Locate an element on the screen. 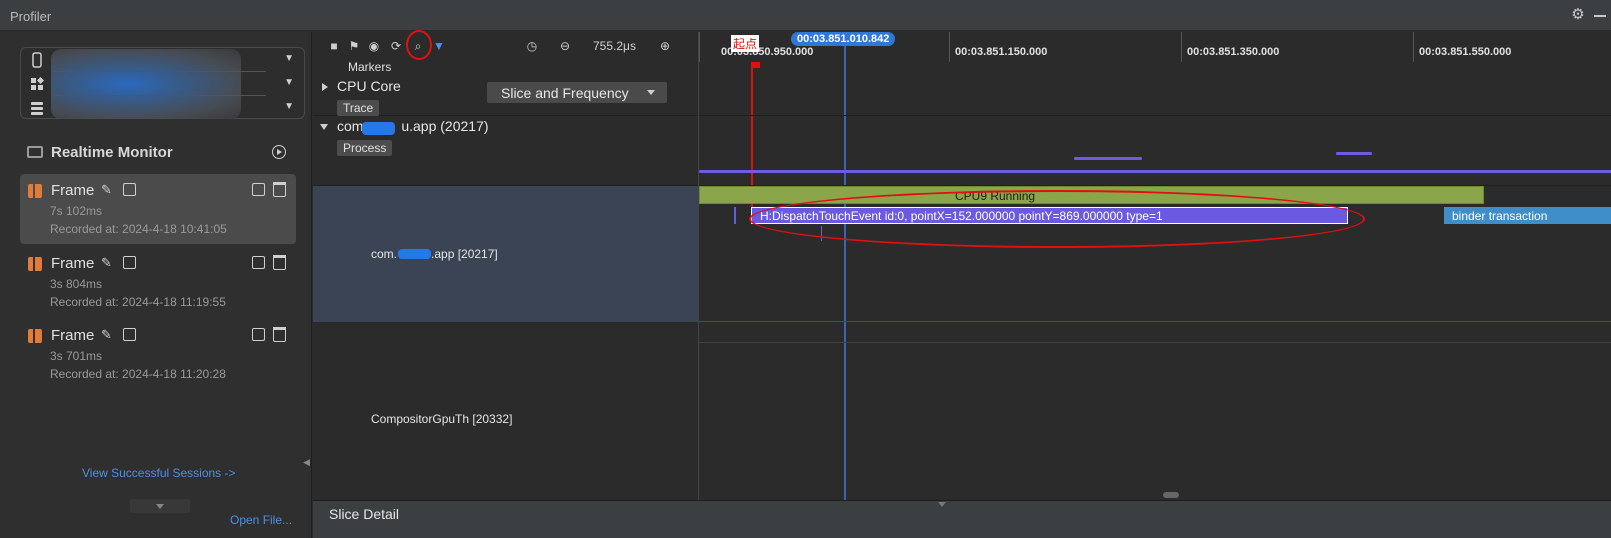 The width and height of the screenshot is (1611, 538). process-tag: Process is located at coordinates (365, 148).